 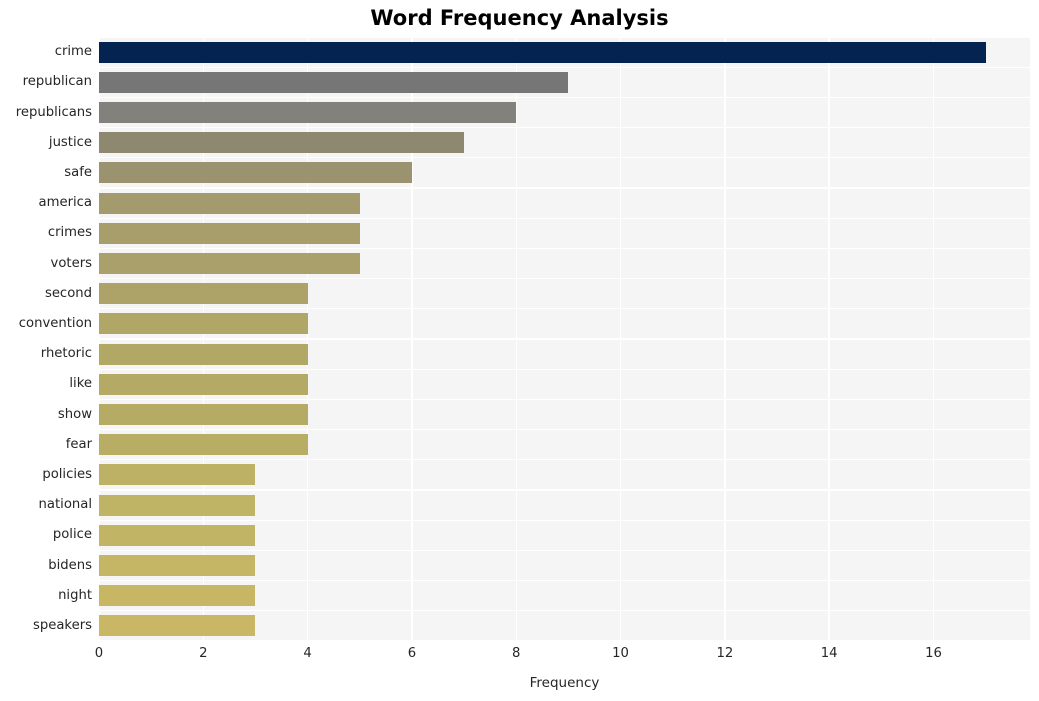 What do you see at coordinates (80, 384) in the screenshot?
I see `y-tick-label: like` at bounding box center [80, 384].